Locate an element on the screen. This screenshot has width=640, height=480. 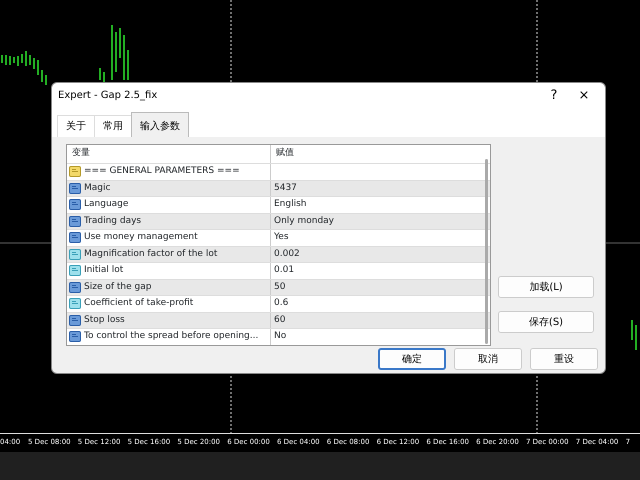
parameter-value: Yes is located at coordinates (281, 237).